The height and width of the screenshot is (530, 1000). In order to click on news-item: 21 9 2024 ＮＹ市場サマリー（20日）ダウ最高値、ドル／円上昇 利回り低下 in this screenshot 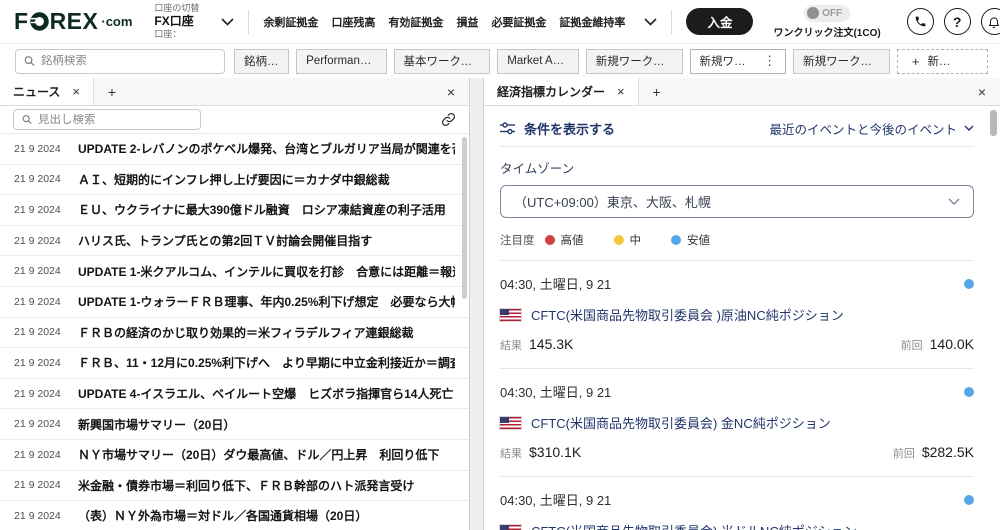, I will do `click(234, 454)`.